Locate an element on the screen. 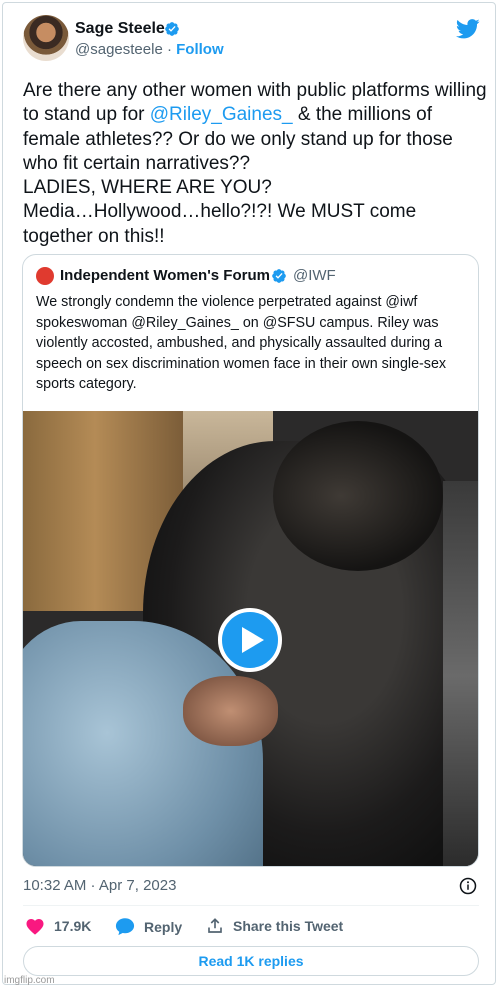 The width and height of the screenshot is (500, 989). reply-button: Reply is located at coordinates (148, 926).